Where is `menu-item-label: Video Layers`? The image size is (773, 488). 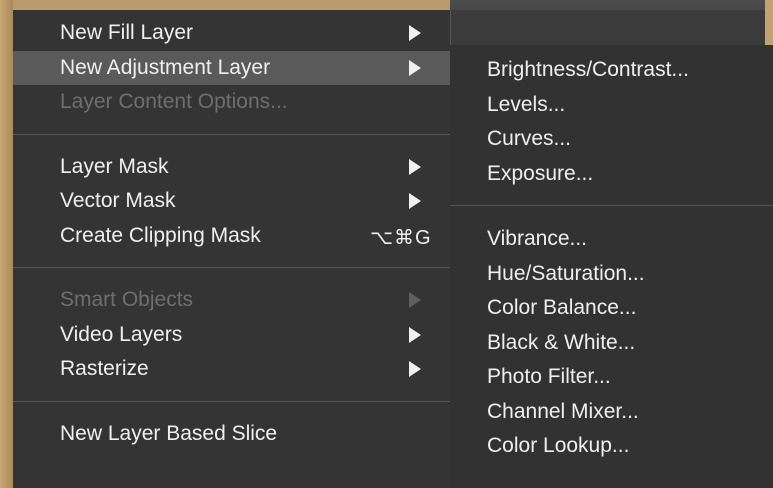
menu-item-label: Video Layers is located at coordinates (121, 334).